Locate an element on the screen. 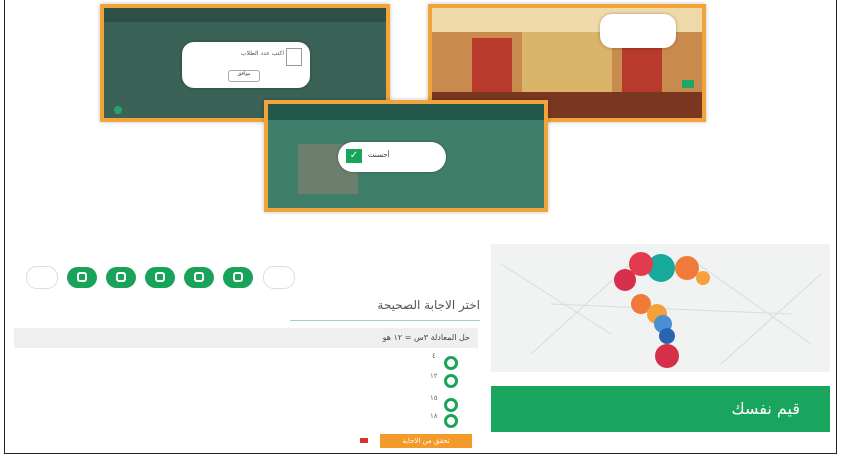  option-label: ١٢ is located at coordinates (434, 376).